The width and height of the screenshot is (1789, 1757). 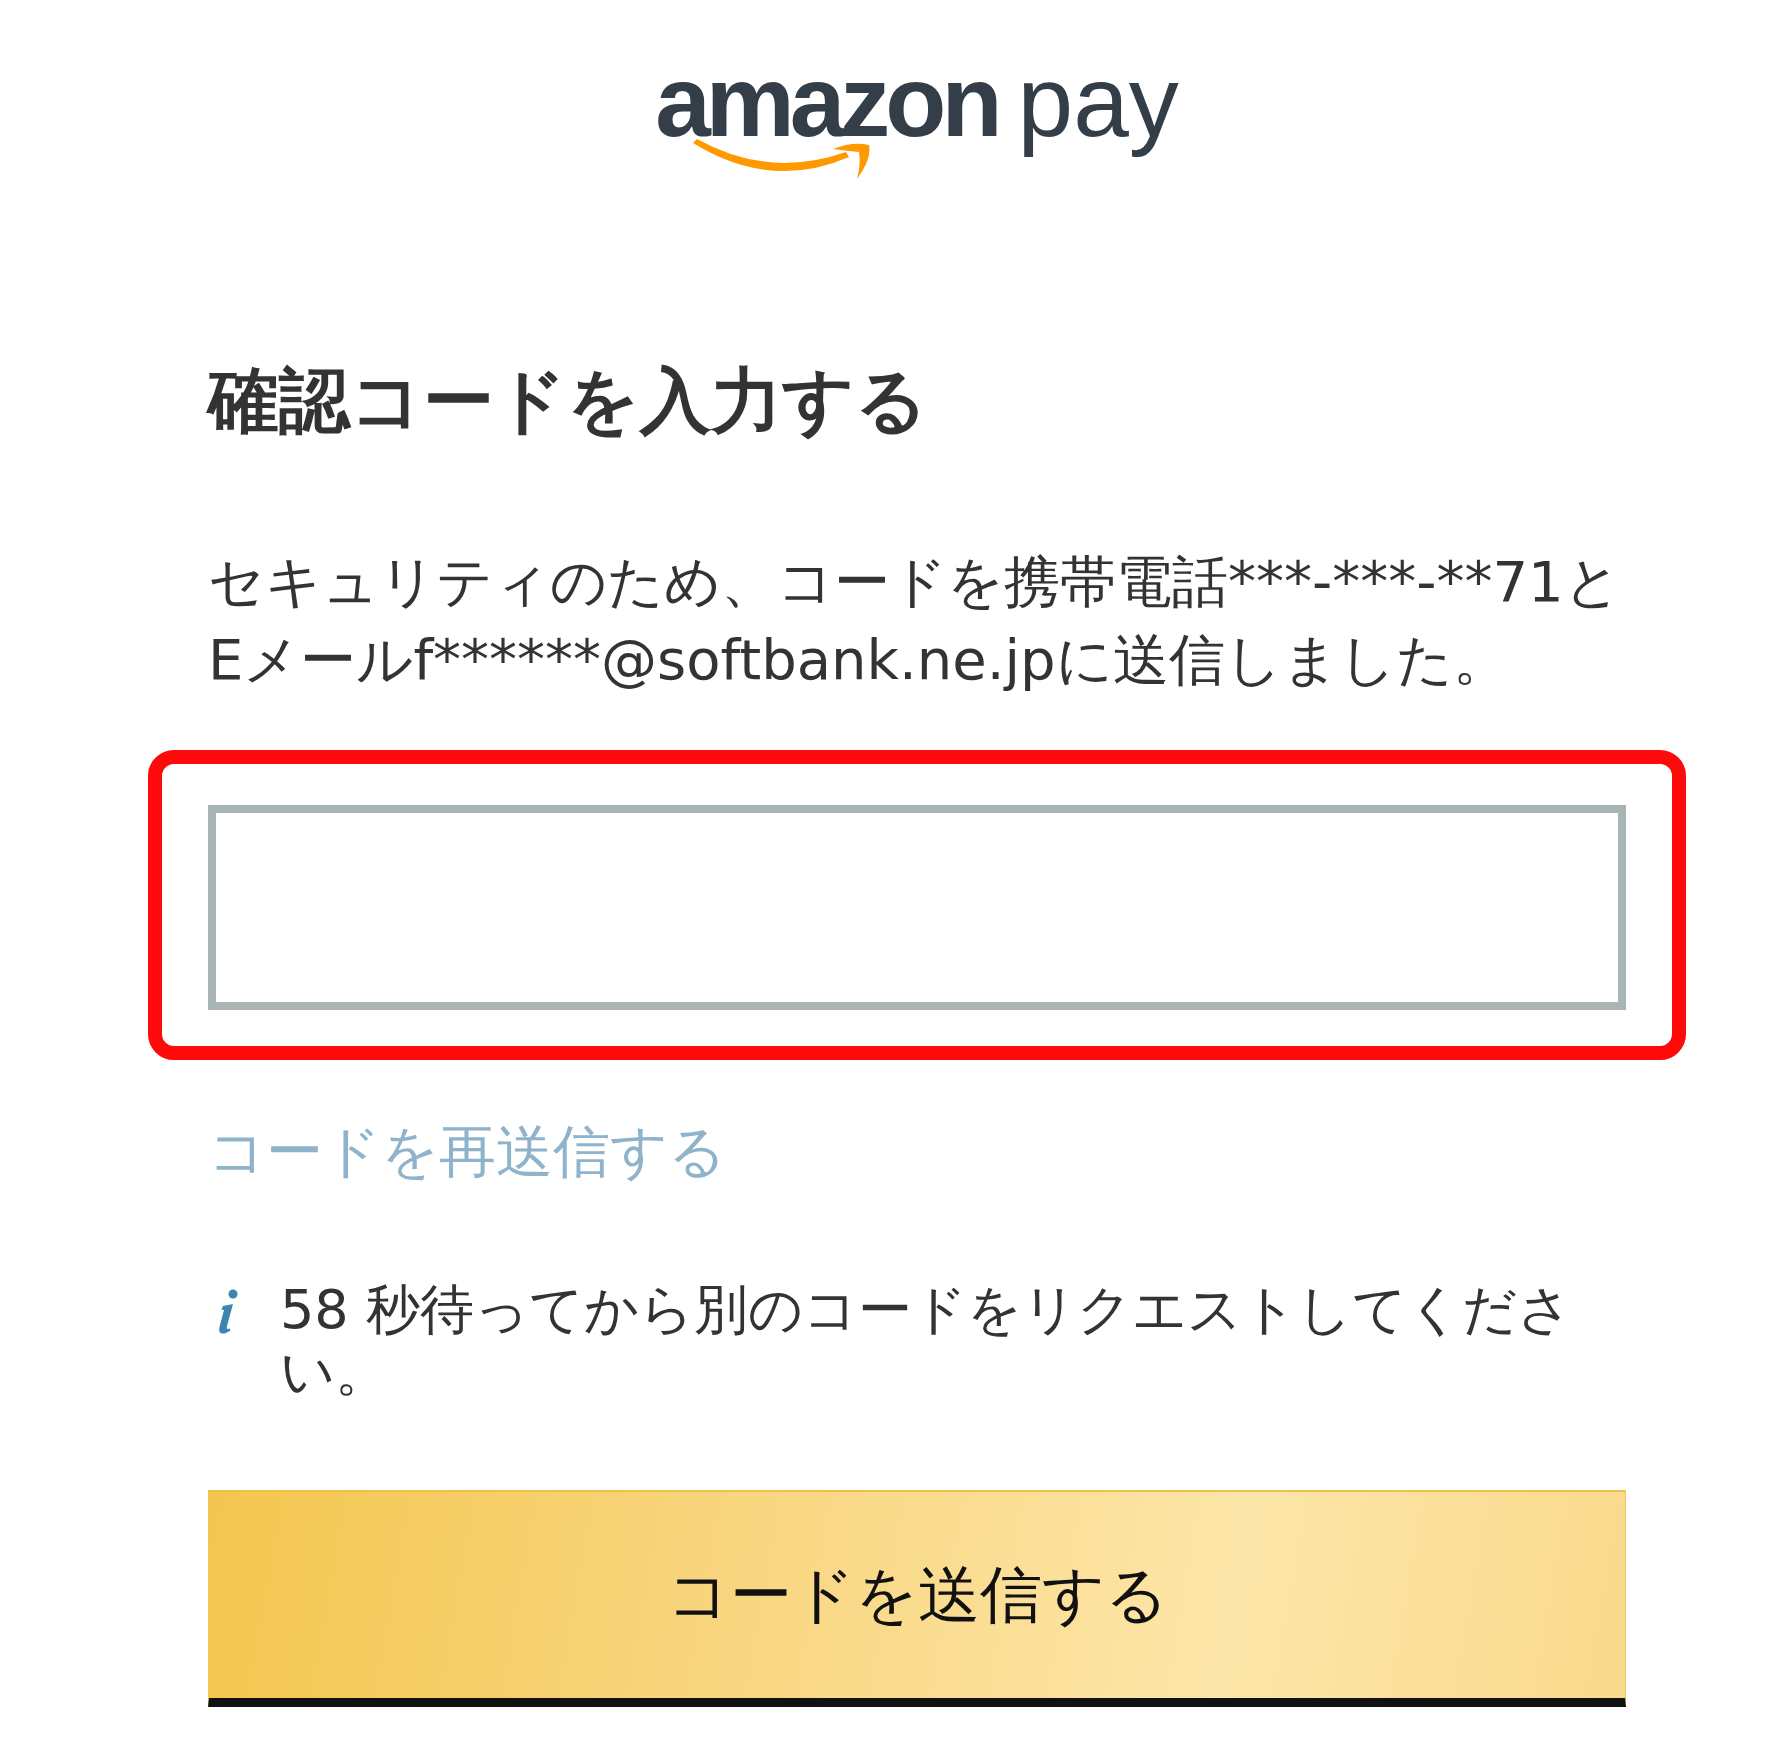 I want to click on send-code-button: コードを送信する, so click(x=917, y=1599).